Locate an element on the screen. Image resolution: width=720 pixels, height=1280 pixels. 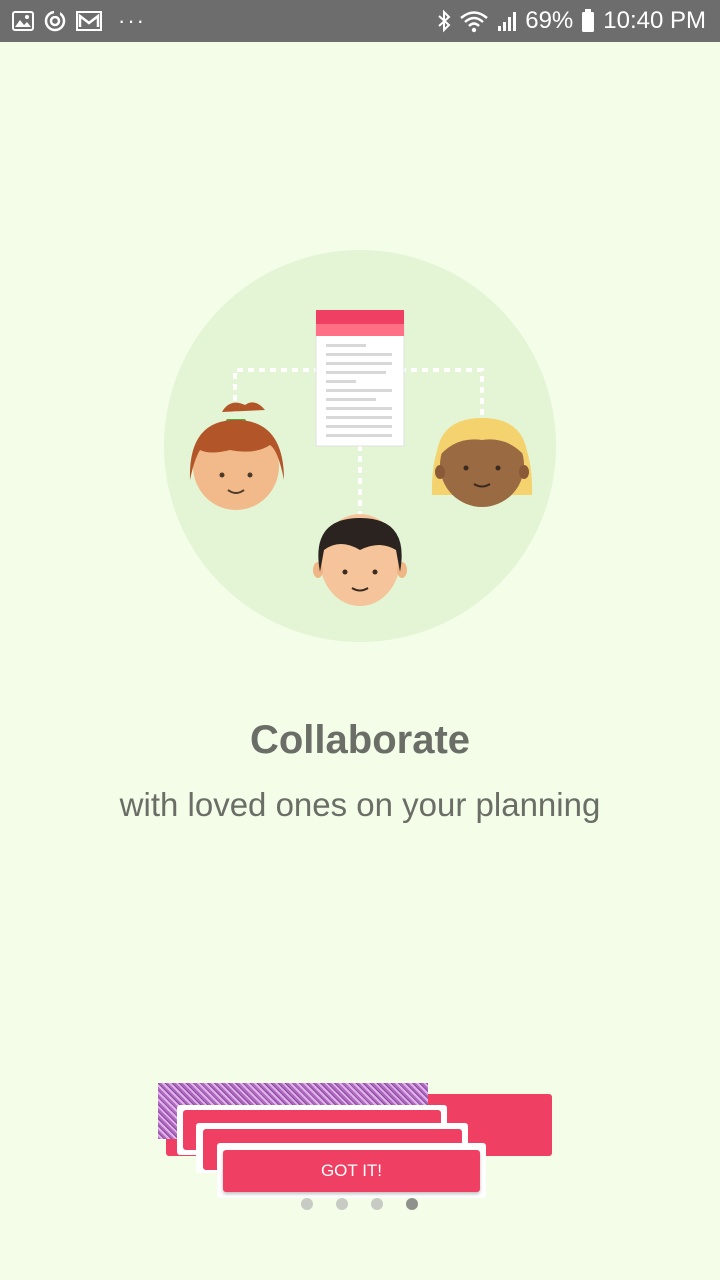
page-dot-4-active is located at coordinates (412, 1204).